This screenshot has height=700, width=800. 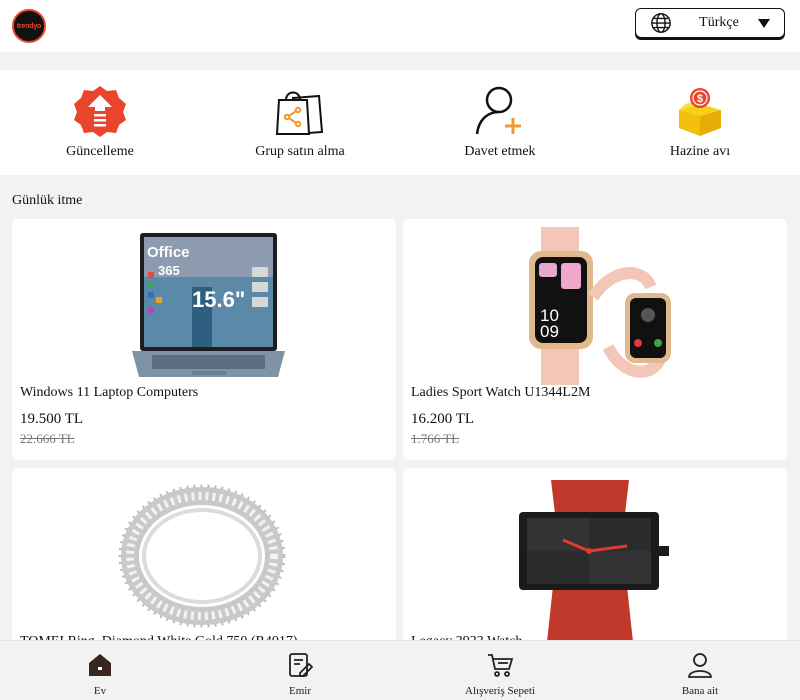 What do you see at coordinates (435, 438) in the screenshot?
I see `product-old-price: 1.766 TL` at bounding box center [435, 438].